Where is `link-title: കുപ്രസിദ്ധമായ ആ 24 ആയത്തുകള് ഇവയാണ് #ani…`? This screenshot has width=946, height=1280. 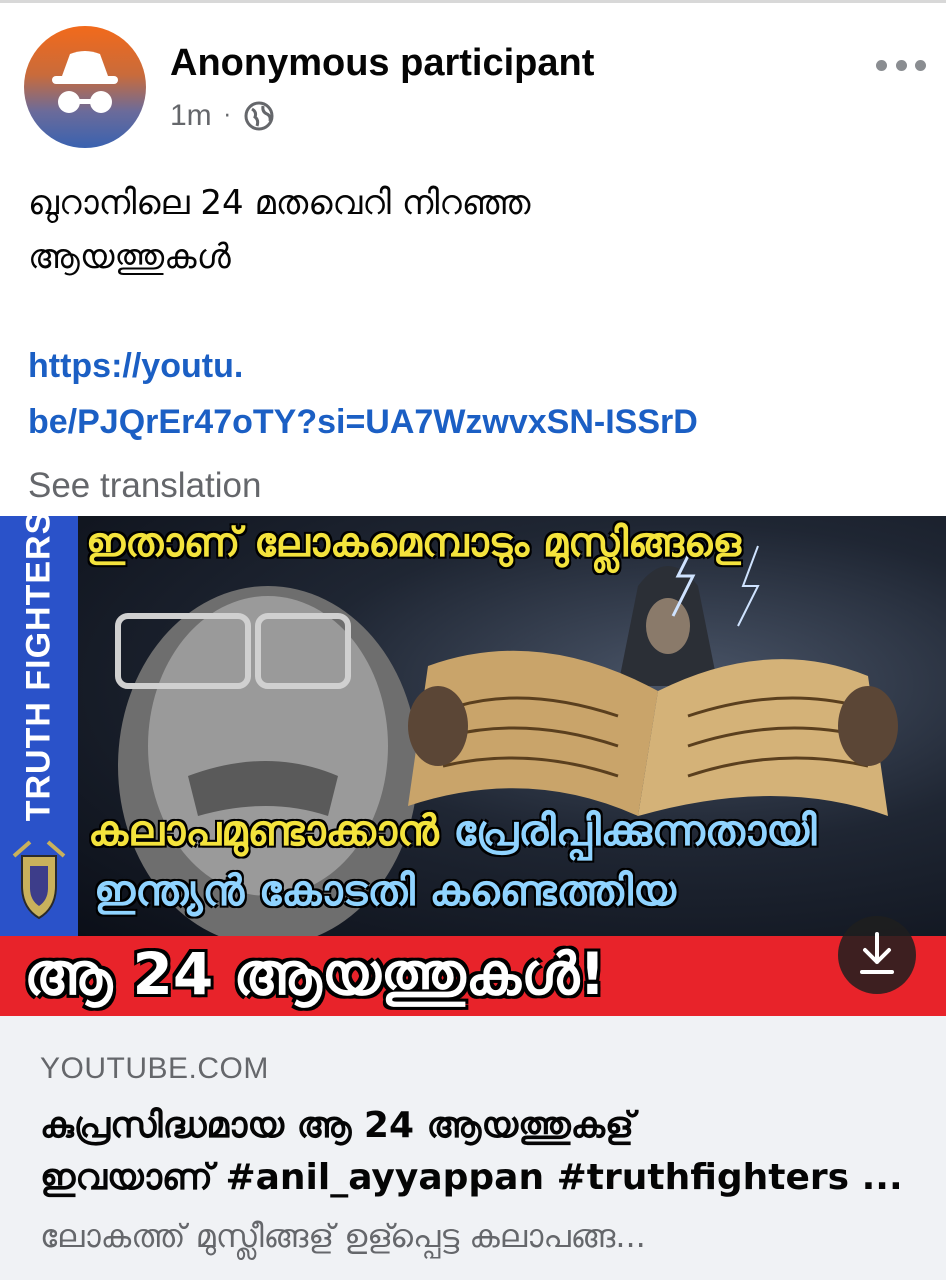 link-title: കുപ്രസിദ്ധമായ ആ 24 ആയത്തുകള് ഇവയാണ് #ani… is located at coordinates (480, 1152).